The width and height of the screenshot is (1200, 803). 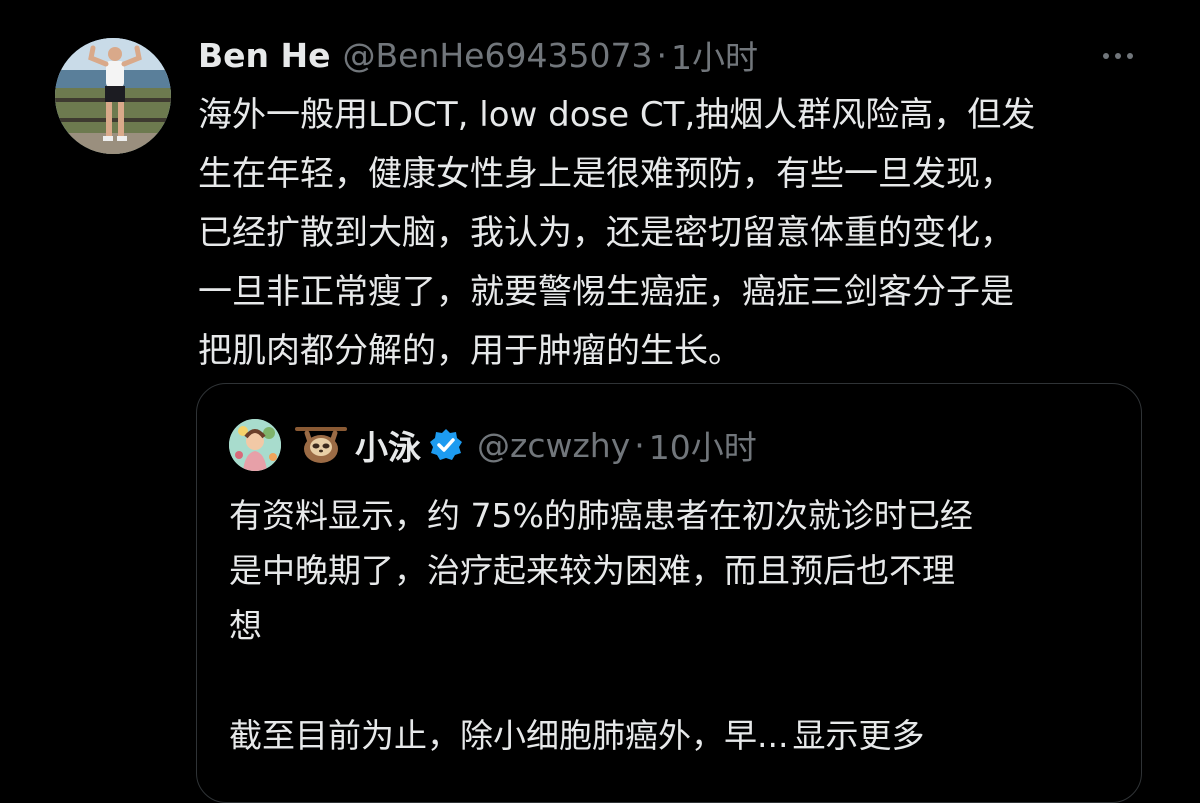 I want to click on quoted-text-line: 有资料显示，约 75%的肺癌患者在初次就诊时已经, so click(x=601, y=515).